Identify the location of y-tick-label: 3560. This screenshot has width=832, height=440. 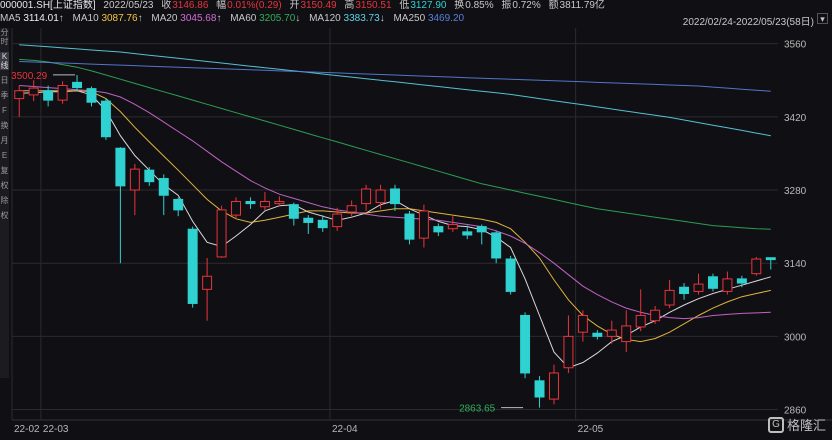
(795, 45).